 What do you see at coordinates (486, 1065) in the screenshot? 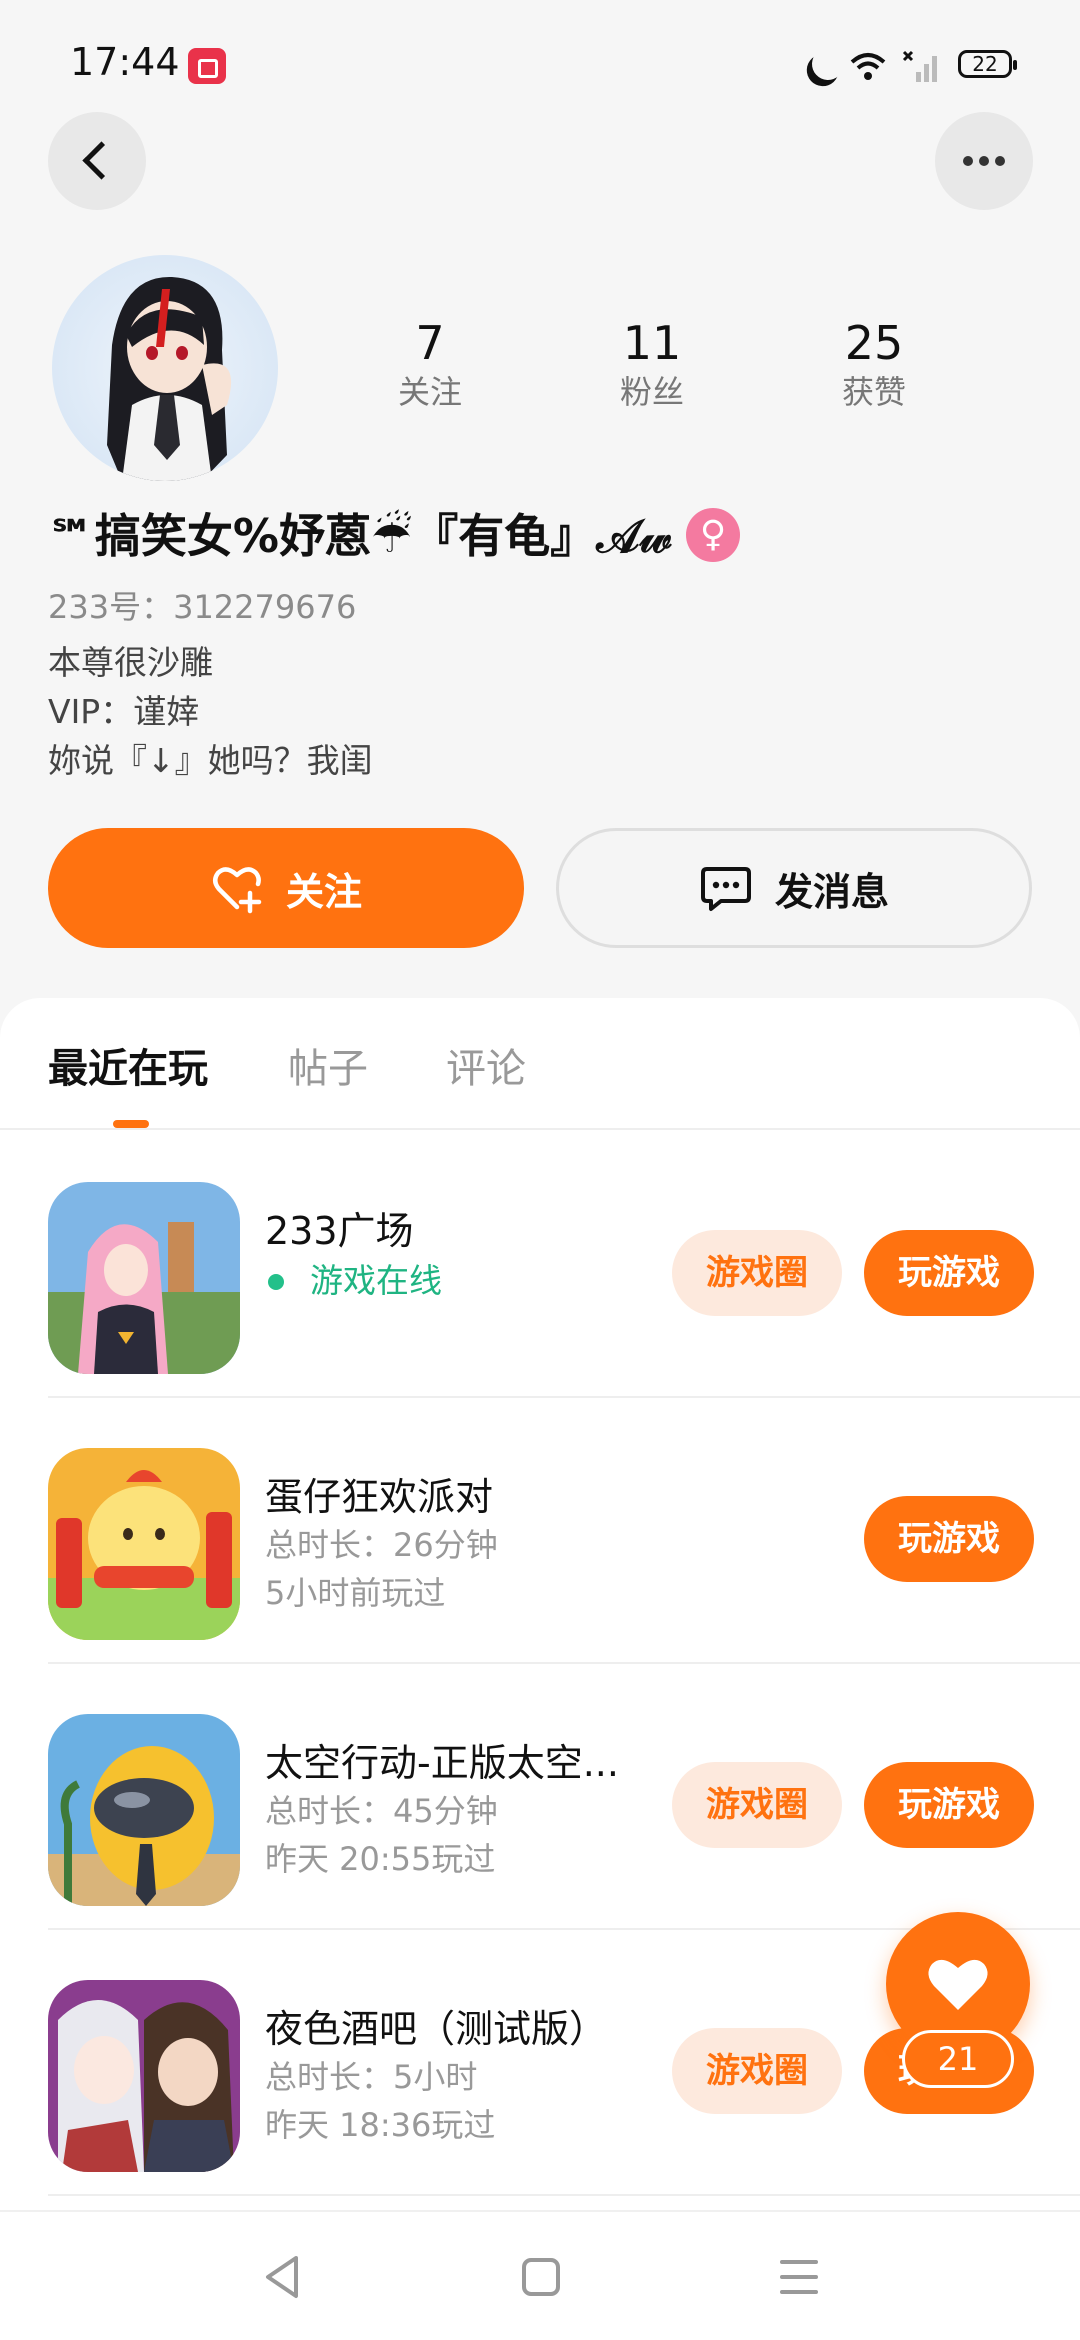
I see `tab-comments: 评论` at bounding box center [486, 1065].